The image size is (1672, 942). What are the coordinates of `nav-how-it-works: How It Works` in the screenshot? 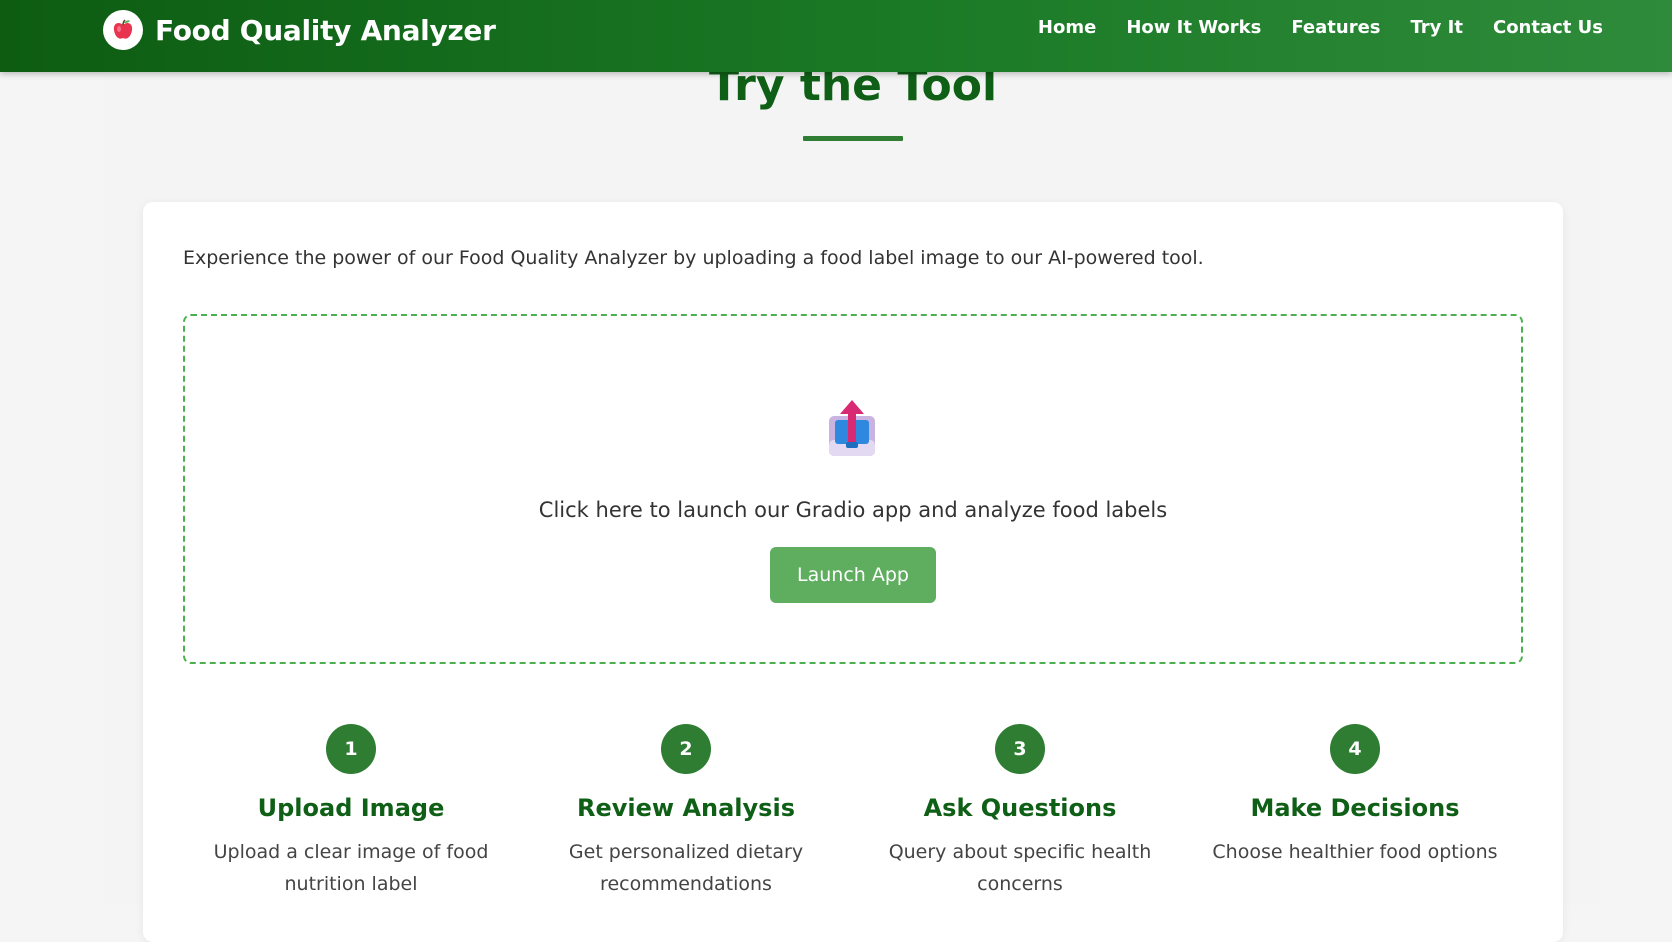 It's located at (1193, 27).